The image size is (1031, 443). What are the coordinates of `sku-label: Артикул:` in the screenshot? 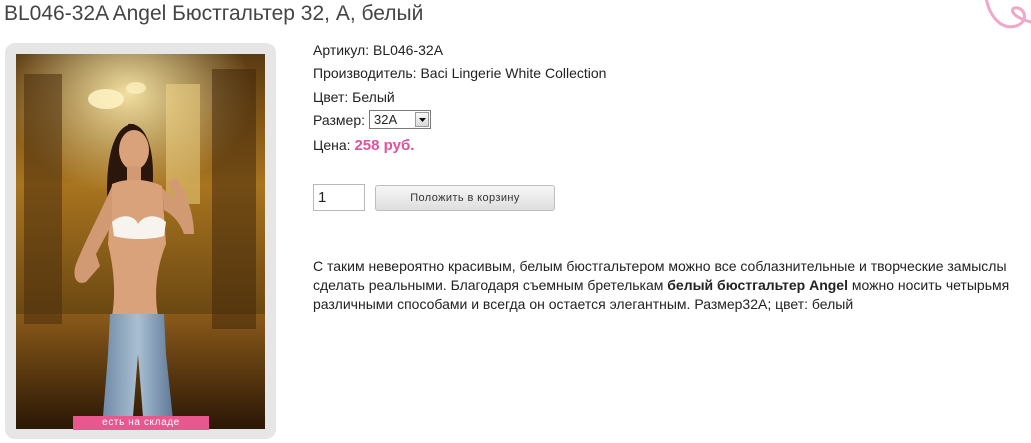 It's located at (343, 50).